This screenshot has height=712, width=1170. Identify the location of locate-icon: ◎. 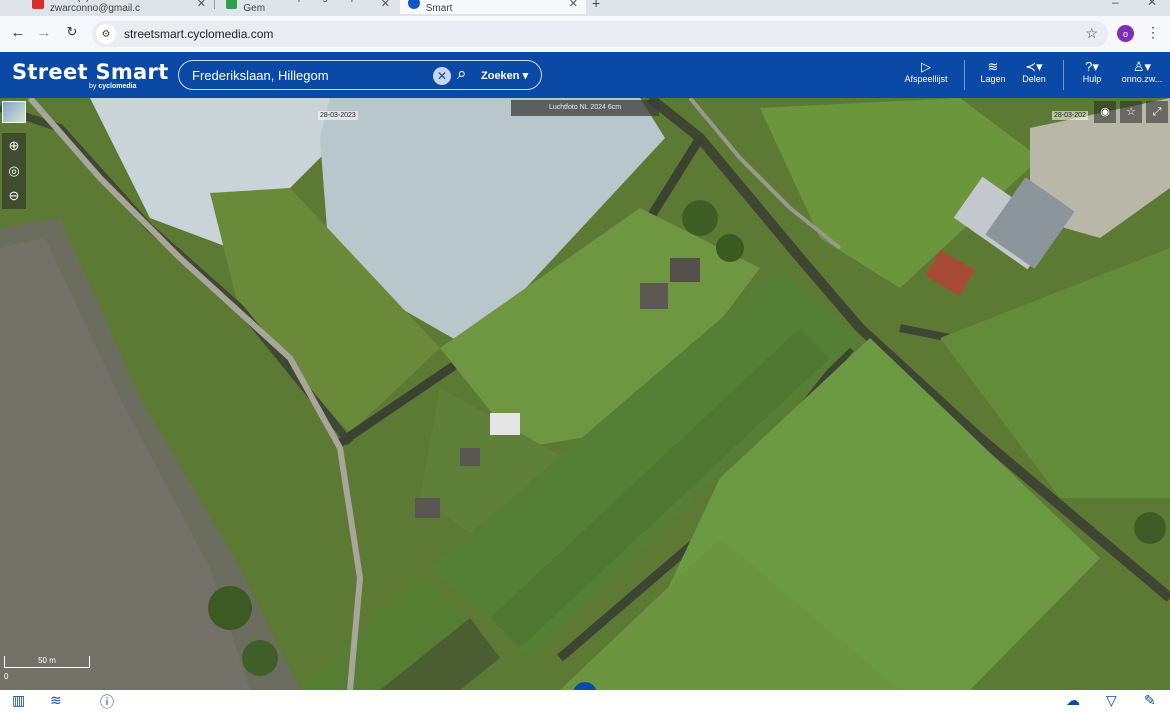
(14, 170).